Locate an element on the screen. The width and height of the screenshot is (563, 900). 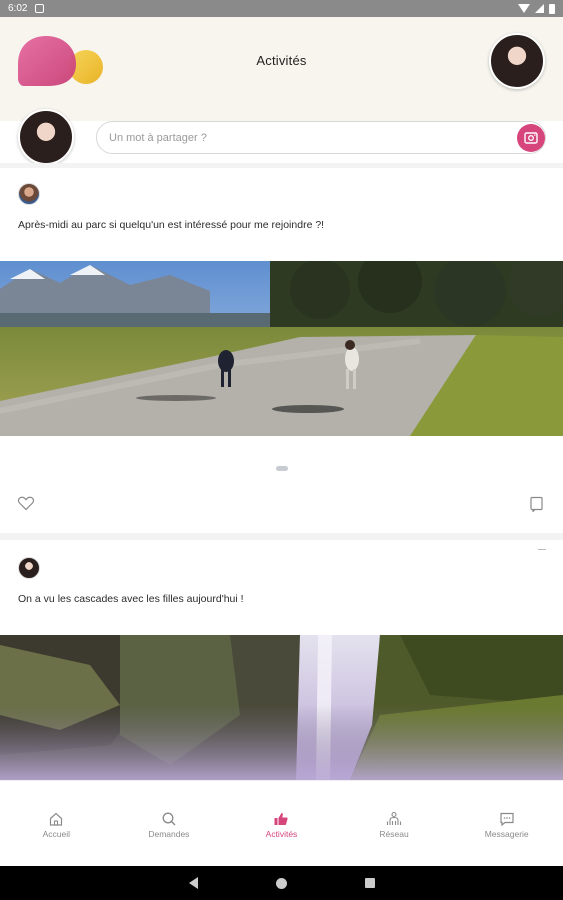
wifi-icon is located at coordinates (524, 8).